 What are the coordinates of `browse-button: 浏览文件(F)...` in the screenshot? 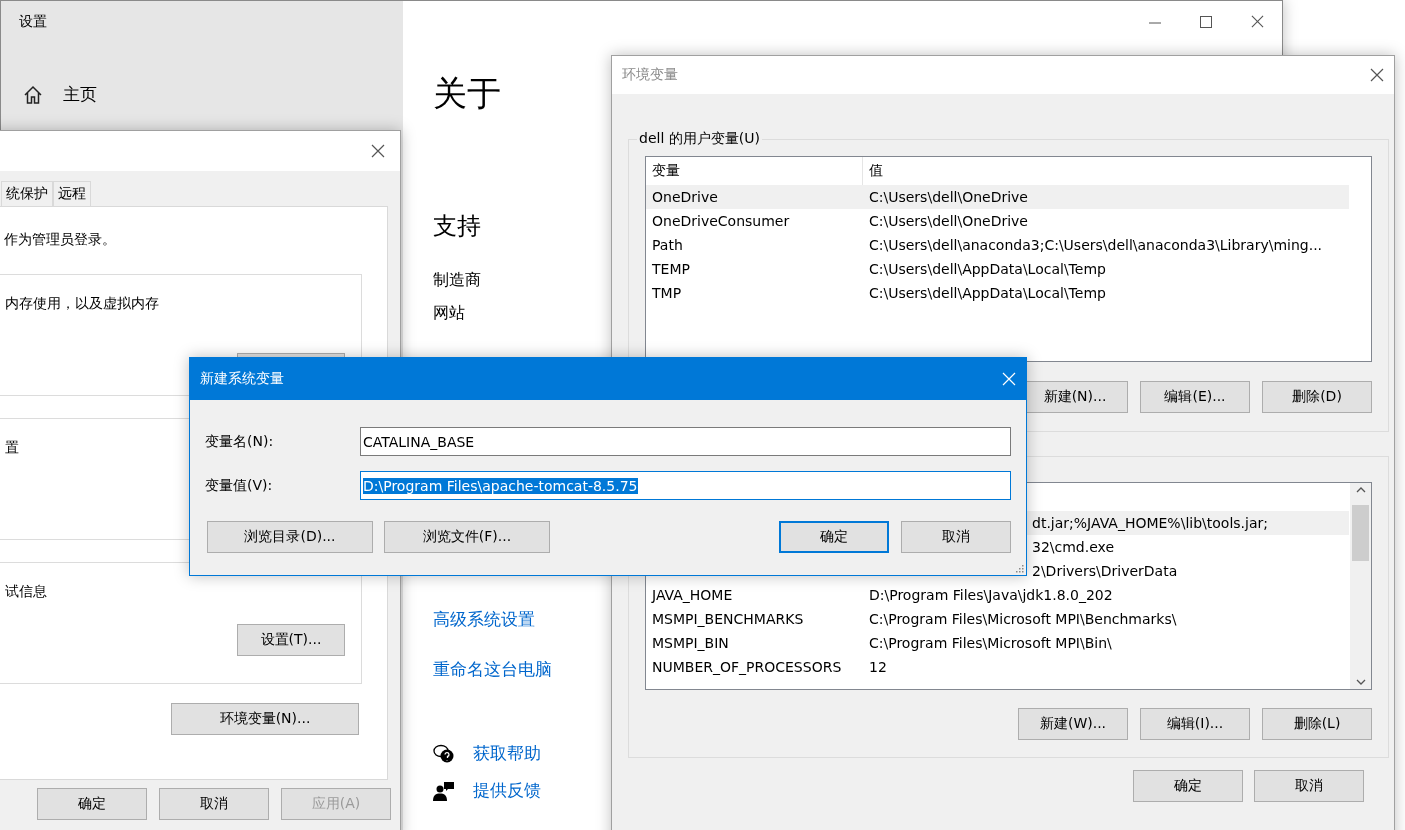 It's located at (467, 537).